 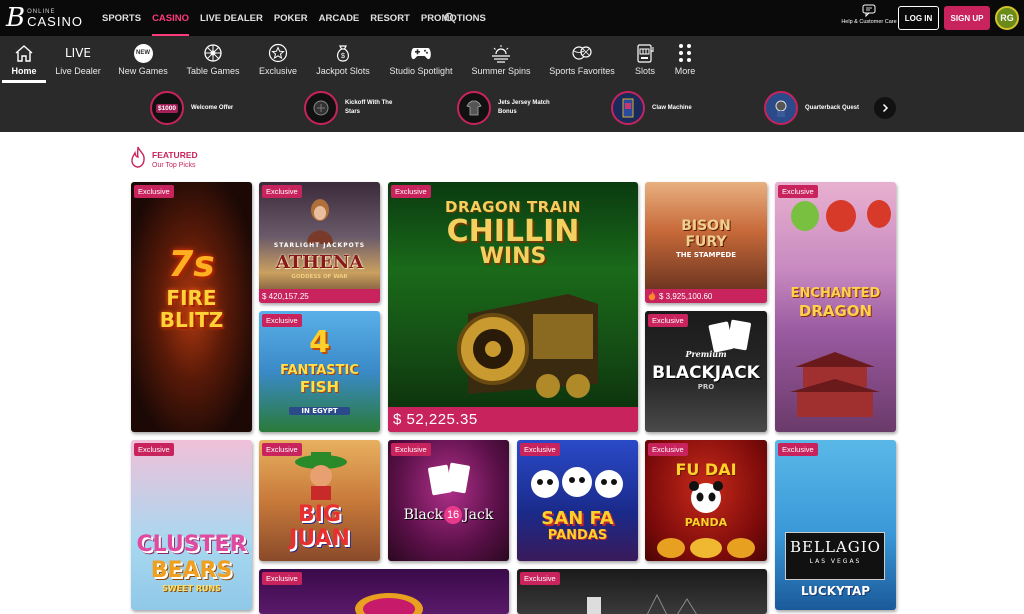 What do you see at coordinates (582, 71) in the screenshot?
I see `category-label: Sports Favorites` at bounding box center [582, 71].